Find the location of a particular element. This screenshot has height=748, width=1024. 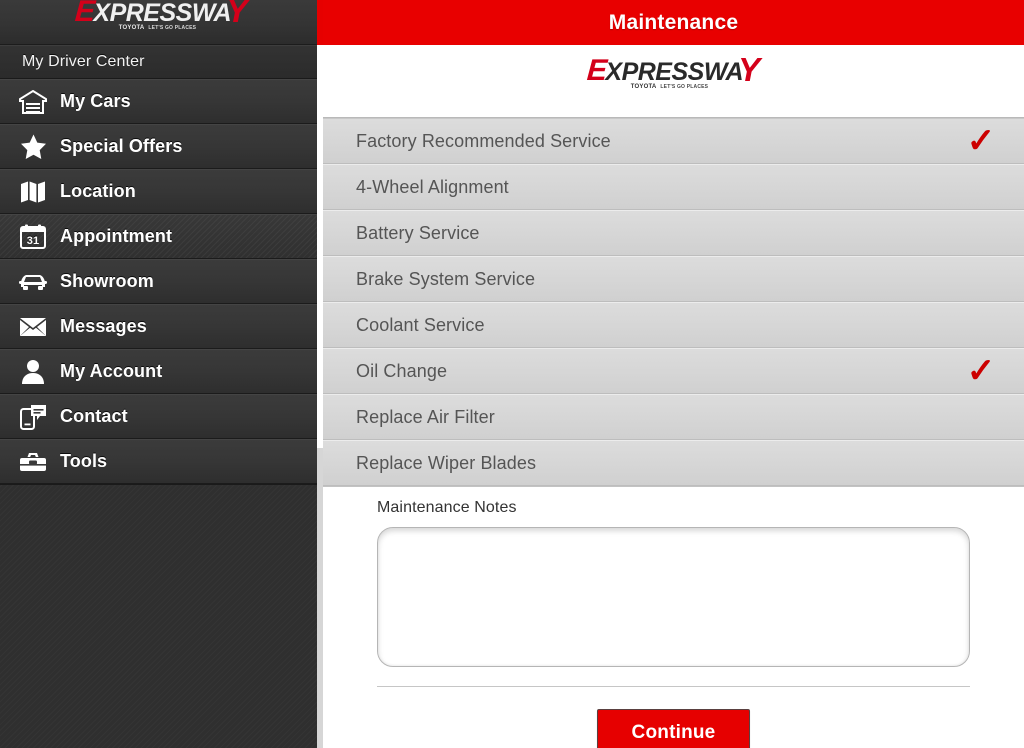

maintenance-notes-input is located at coordinates (673, 597).